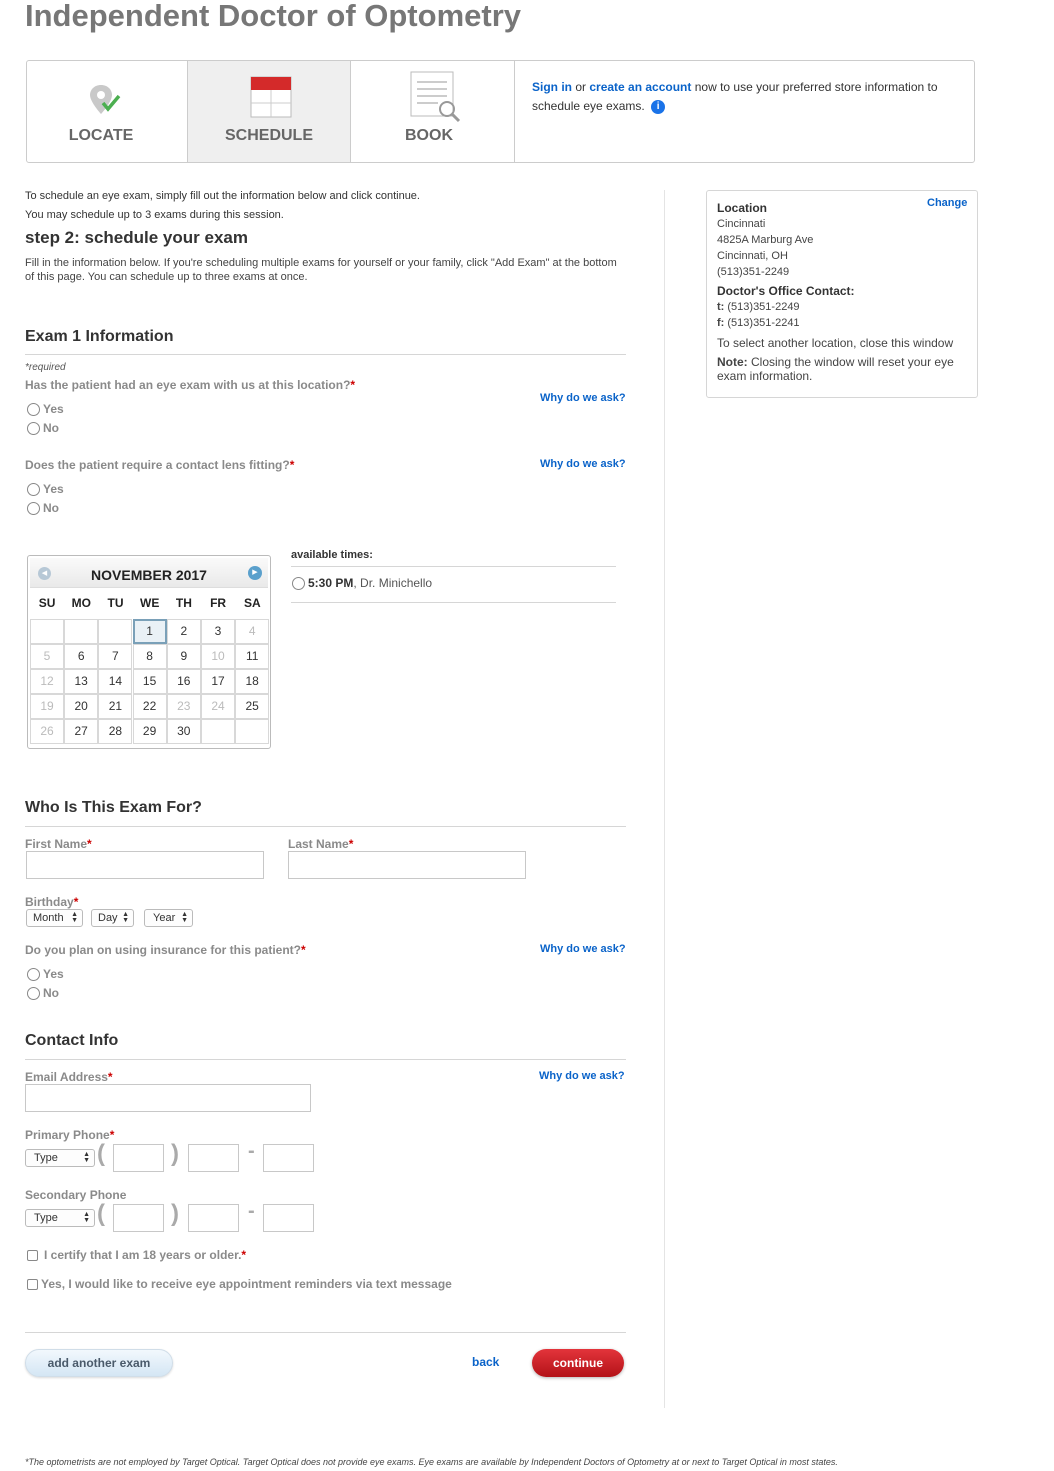  I want to click on birthday-month-select: Month ▲ ▼, so click(54, 918).